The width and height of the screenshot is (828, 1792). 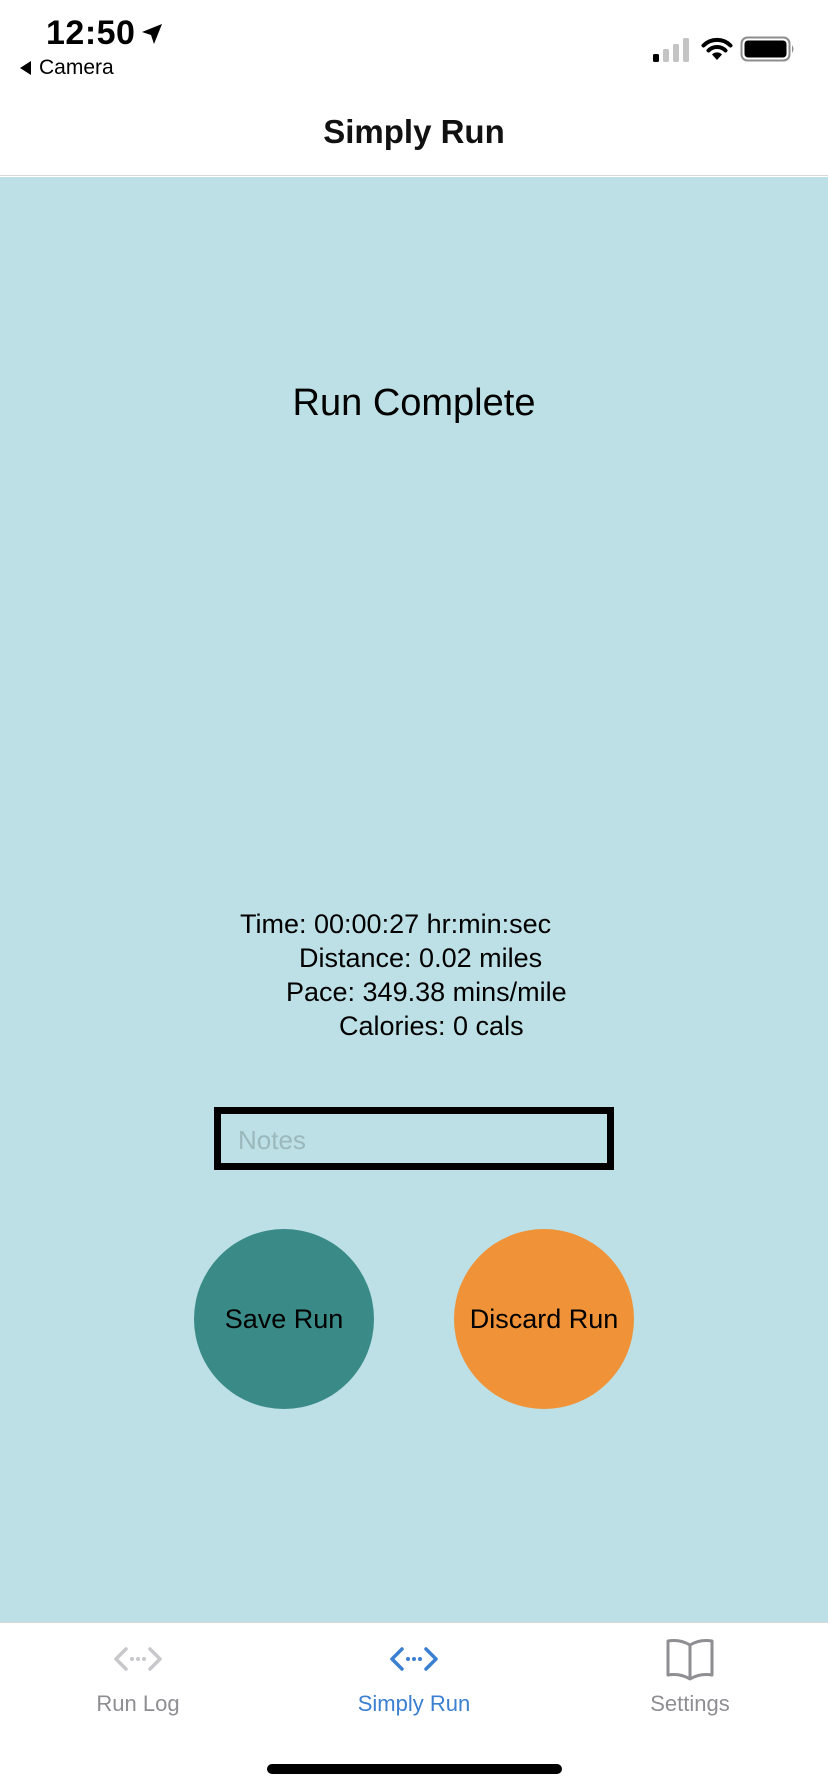 I want to click on tab-settings: Settings, so click(x=690, y=1683).